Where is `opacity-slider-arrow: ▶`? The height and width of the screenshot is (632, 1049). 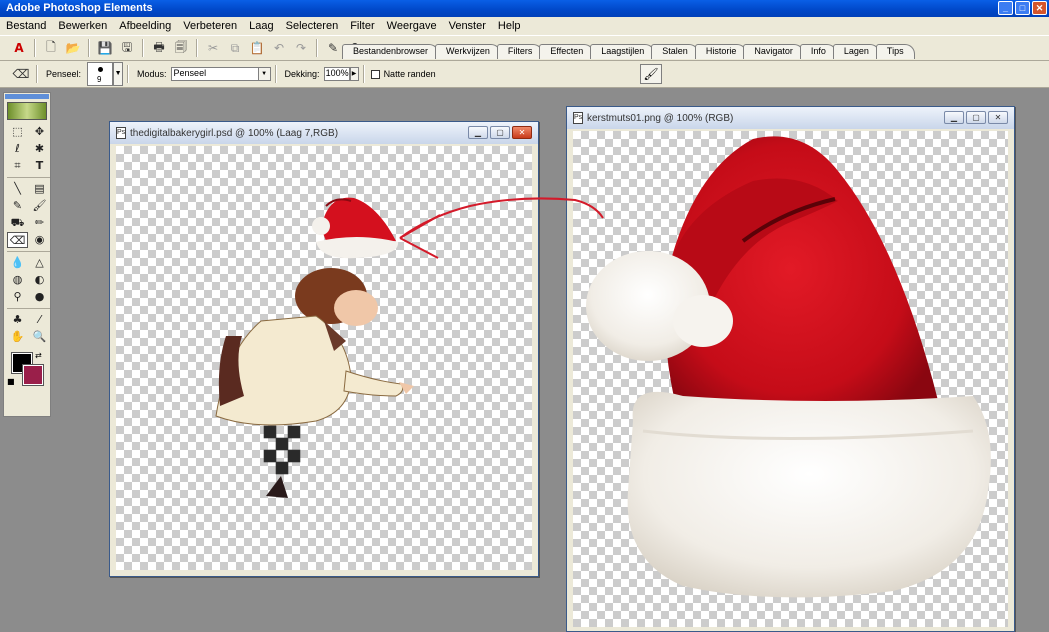 opacity-slider-arrow: ▶ is located at coordinates (354, 74).